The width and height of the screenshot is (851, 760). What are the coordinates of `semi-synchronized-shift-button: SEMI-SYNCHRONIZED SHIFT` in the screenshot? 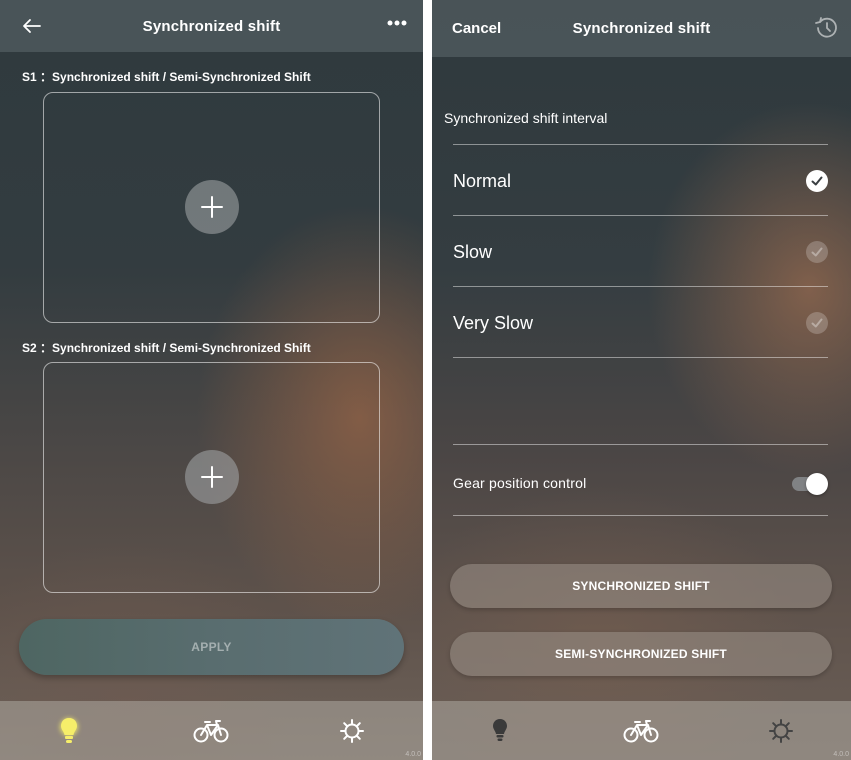 It's located at (641, 654).